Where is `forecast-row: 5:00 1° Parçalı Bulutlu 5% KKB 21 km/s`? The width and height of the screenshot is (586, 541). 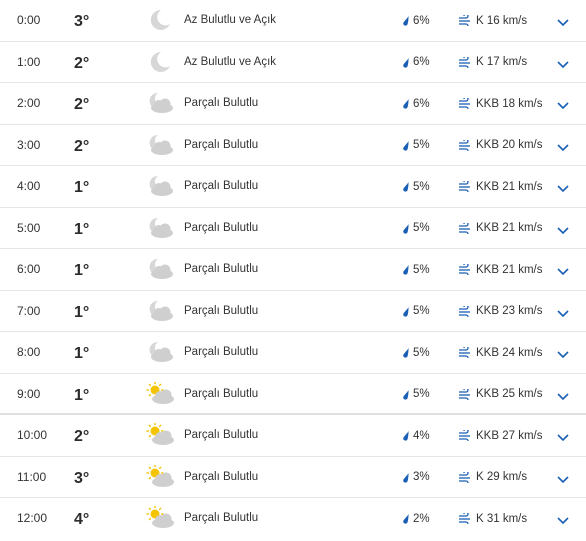
forecast-row: 5:00 1° Parçalı Bulutlu 5% KKB 21 km/s is located at coordinates (293, 228).